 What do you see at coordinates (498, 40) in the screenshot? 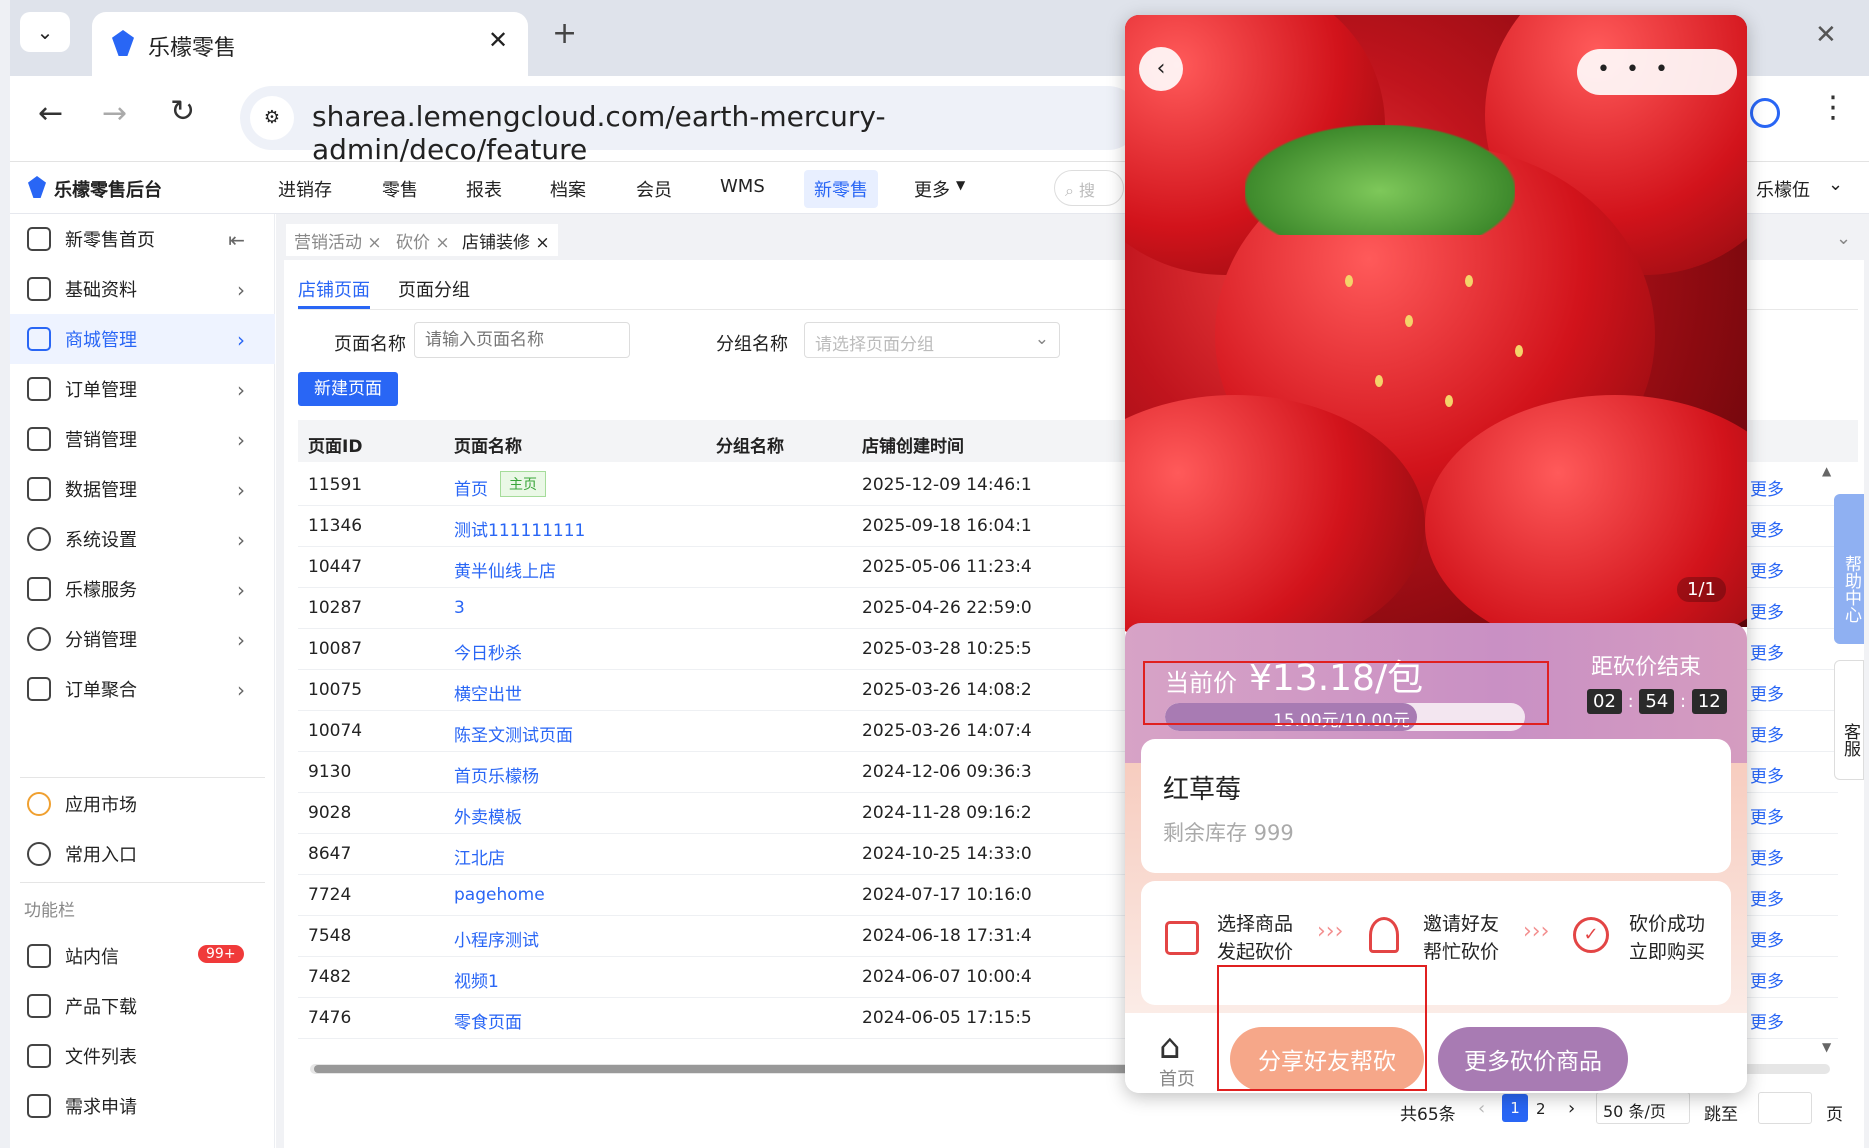
I see `tab-close-icon: ✕` at bounding box center [498, 40].